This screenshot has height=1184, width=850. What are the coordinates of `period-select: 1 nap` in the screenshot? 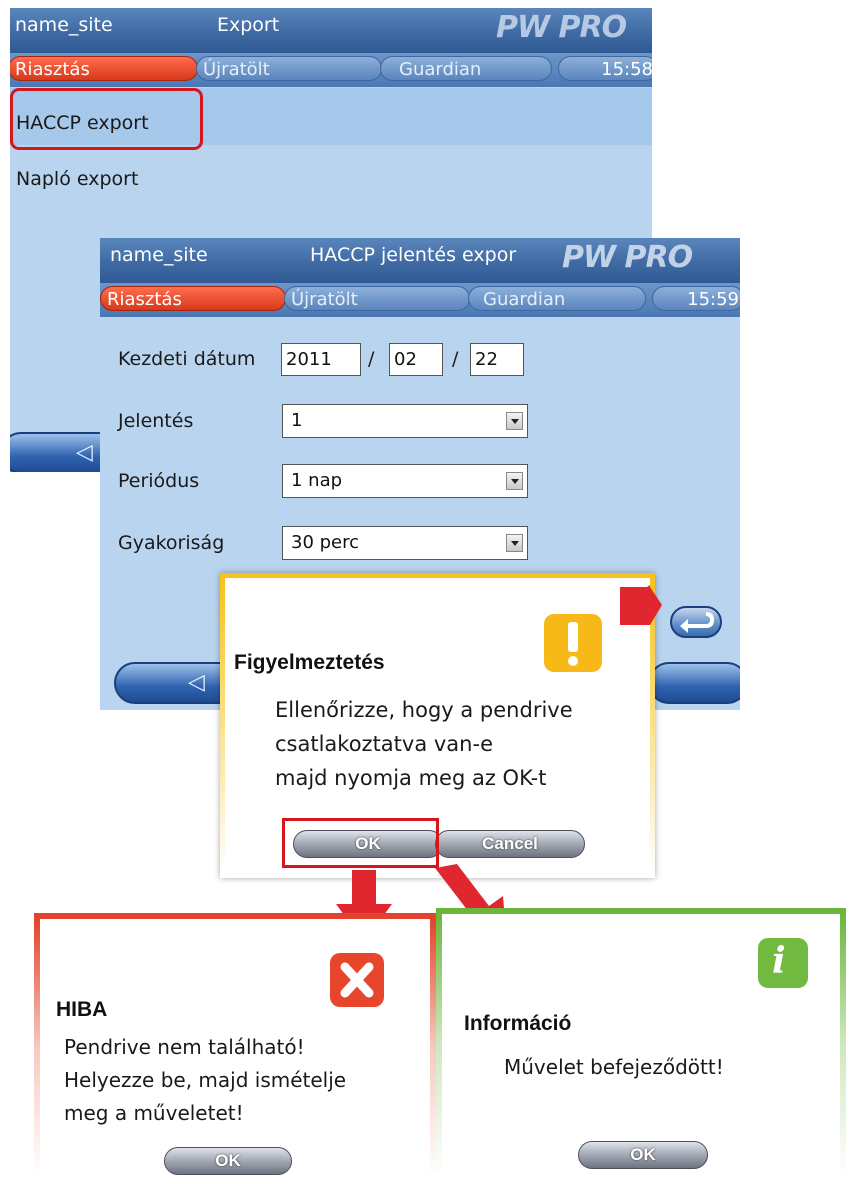 It's located at (405, 481).